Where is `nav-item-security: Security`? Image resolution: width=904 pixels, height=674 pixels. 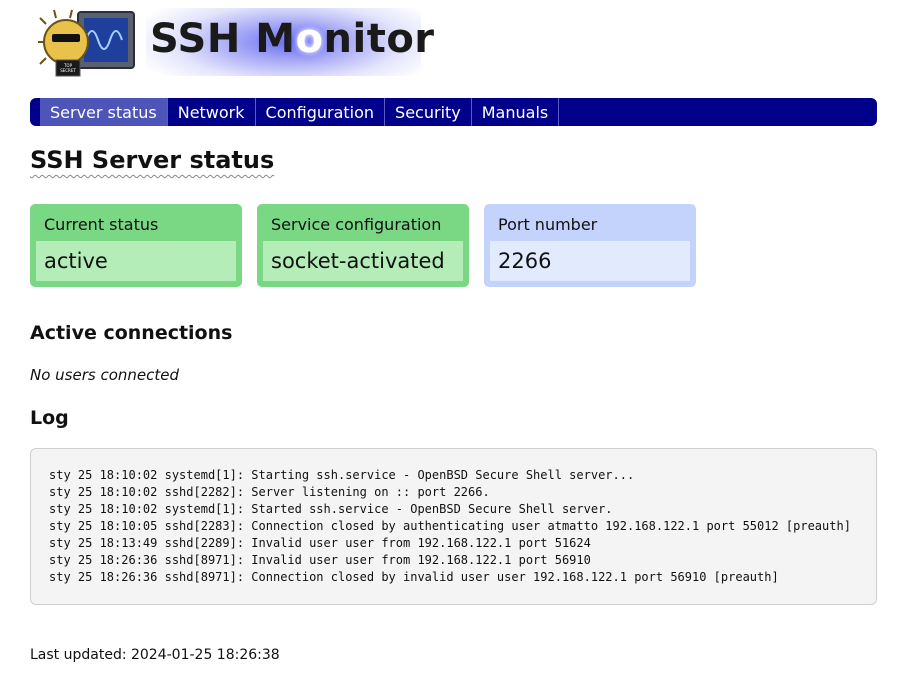
nav-item-security: Security is located at coordinates (428, 112).